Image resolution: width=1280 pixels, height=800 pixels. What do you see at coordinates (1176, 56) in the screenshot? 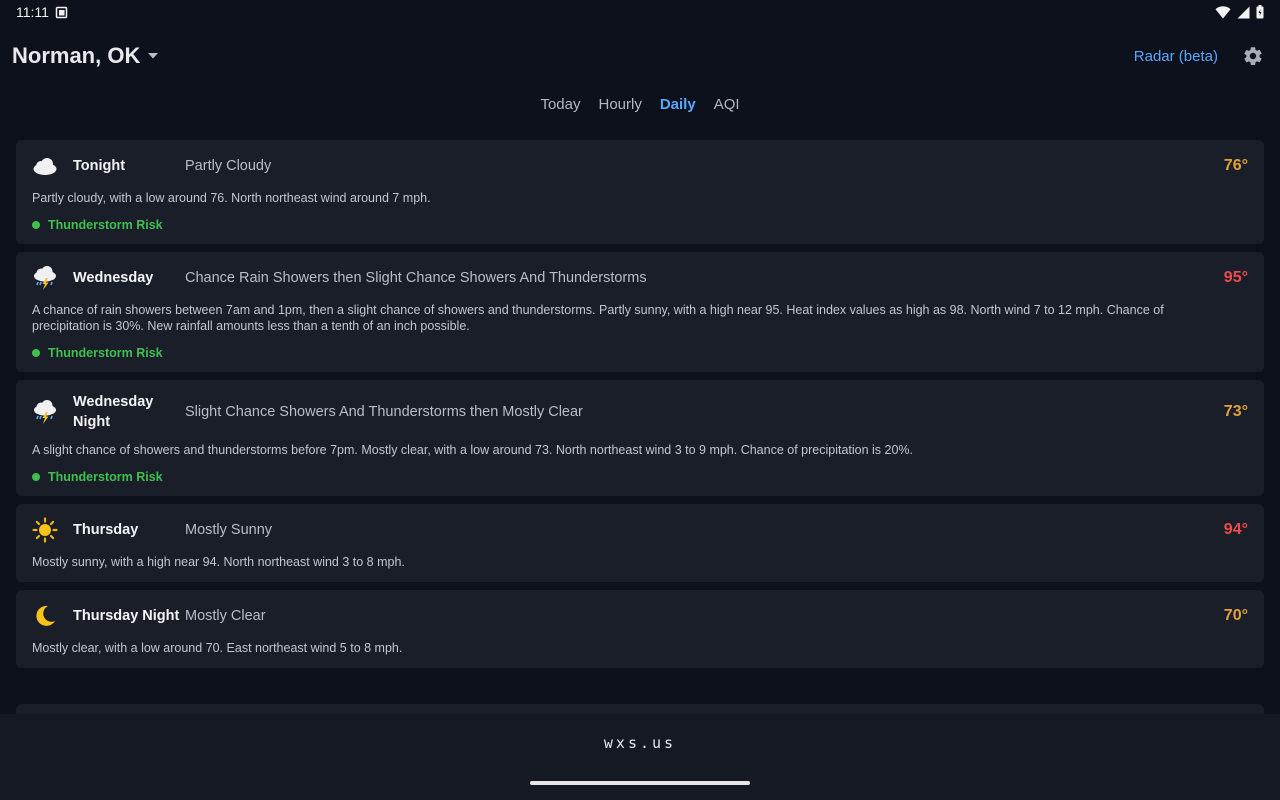
I see `radar-link: Radar (beta)` at bounding box center [1176, 56].